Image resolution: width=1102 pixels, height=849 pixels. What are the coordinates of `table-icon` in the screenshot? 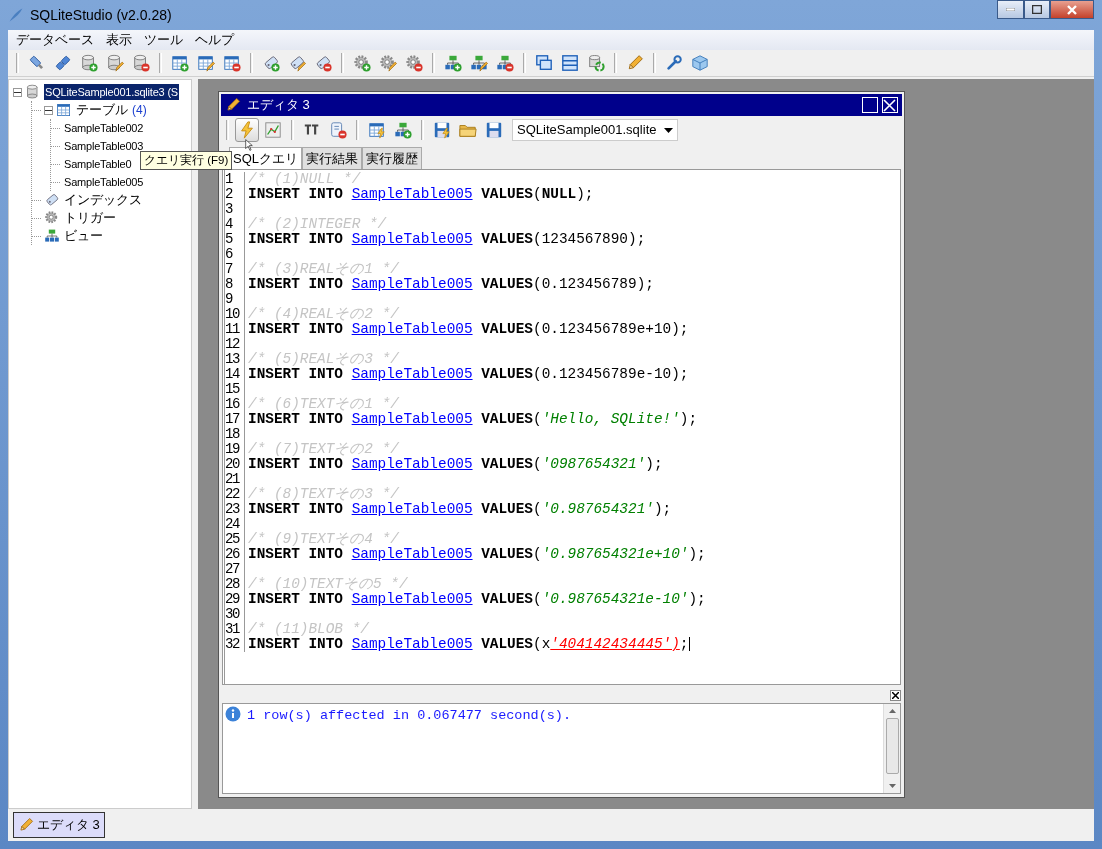 It's located at (64, 110).